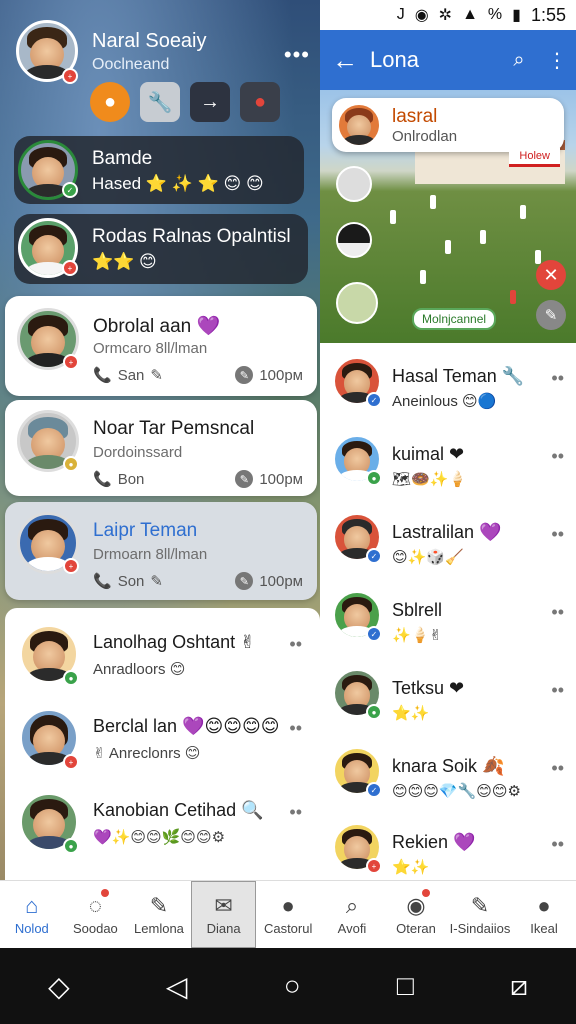  Describe the element at coordinates (178, 183) in the screenshot. I see `chip-sub: Hased ⭐ ✨ ⭐ 😊 😊` at that location.